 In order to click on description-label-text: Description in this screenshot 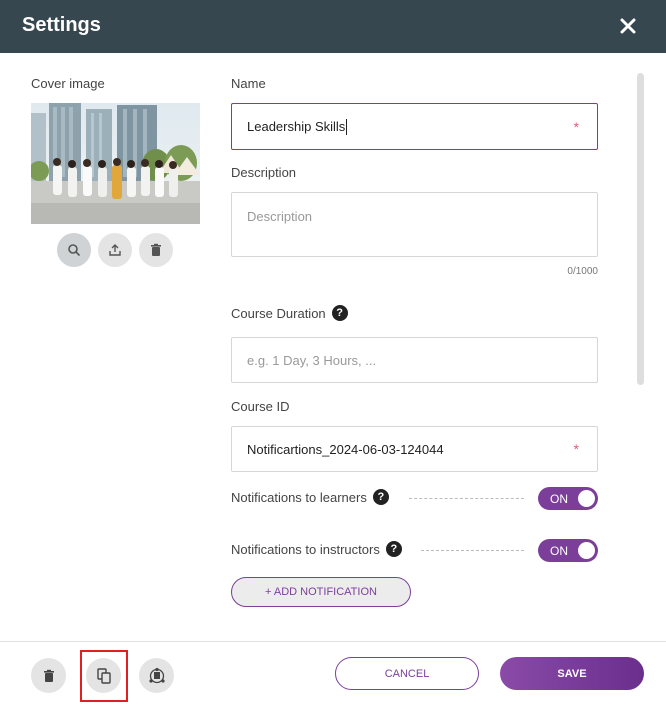, I will do `click(264, 172)`.